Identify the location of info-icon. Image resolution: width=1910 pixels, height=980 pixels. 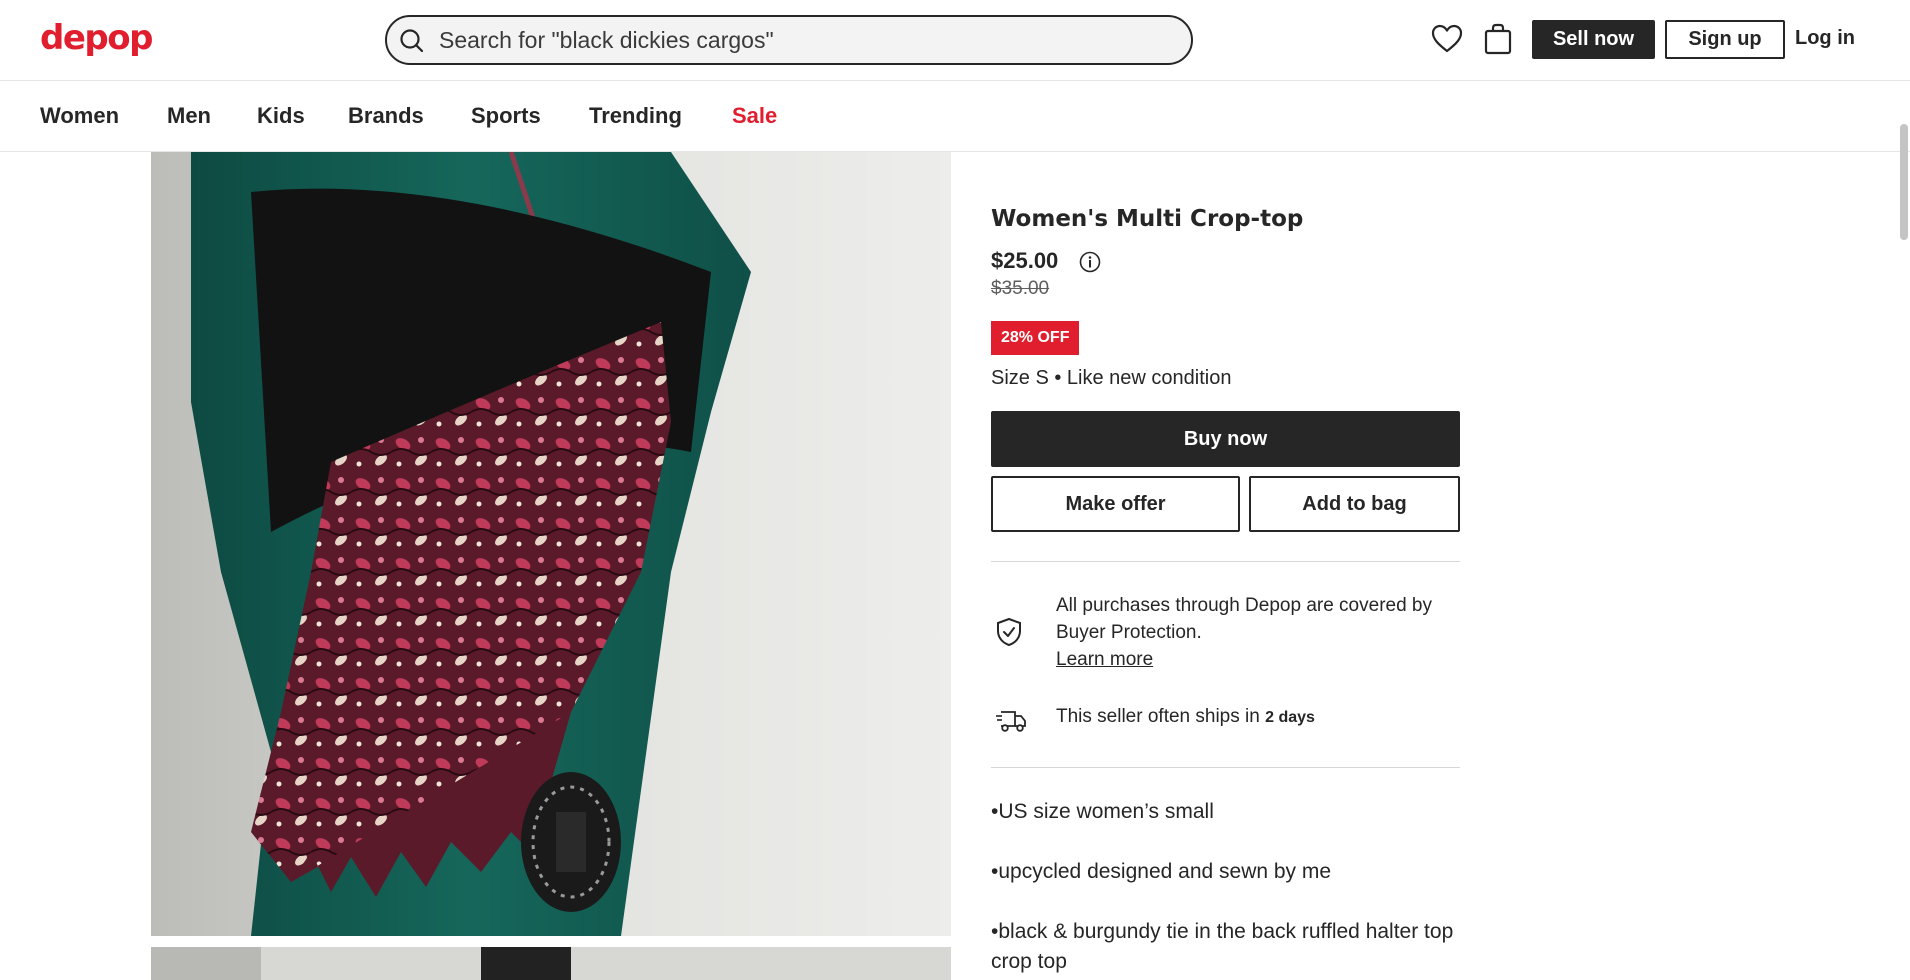
(1090, 262).